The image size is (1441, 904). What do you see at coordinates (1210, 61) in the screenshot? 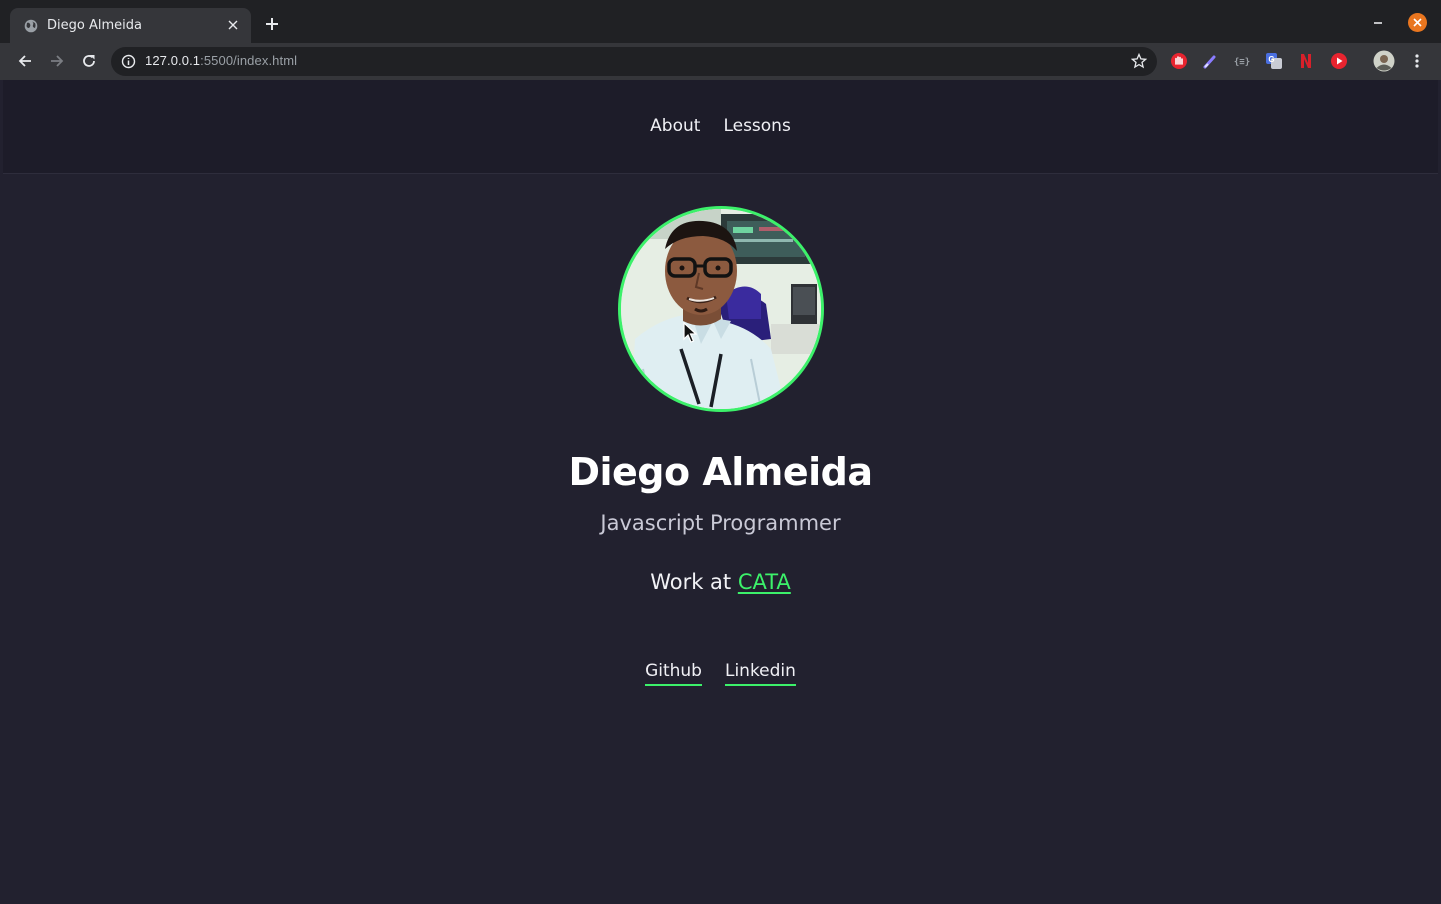
I see `color-picker-extension-icon` at bounding box center [1210, 61].